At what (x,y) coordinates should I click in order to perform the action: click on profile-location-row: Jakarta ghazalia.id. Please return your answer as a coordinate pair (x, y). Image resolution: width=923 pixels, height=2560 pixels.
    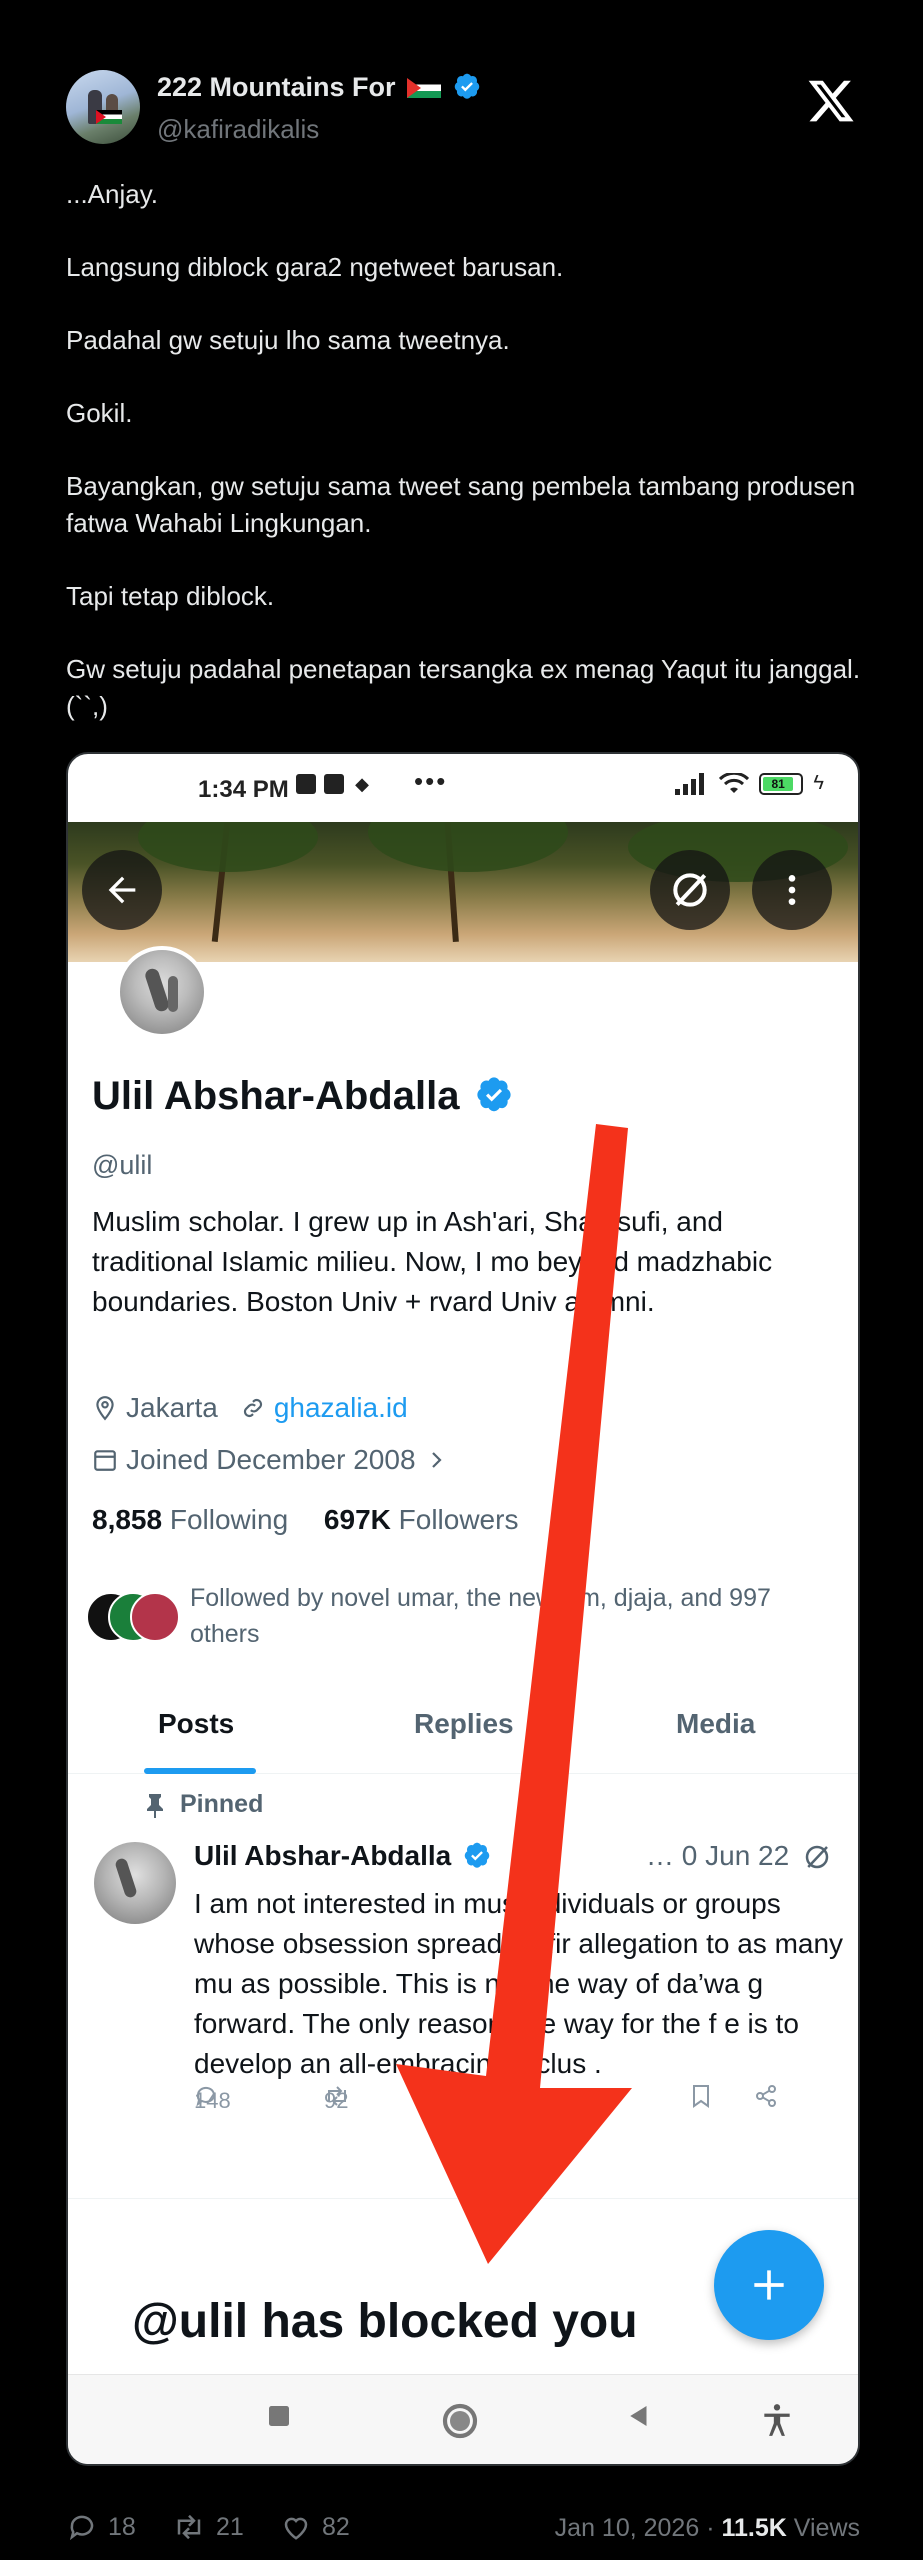
    Looking at the image, I should click on (250, 1408).